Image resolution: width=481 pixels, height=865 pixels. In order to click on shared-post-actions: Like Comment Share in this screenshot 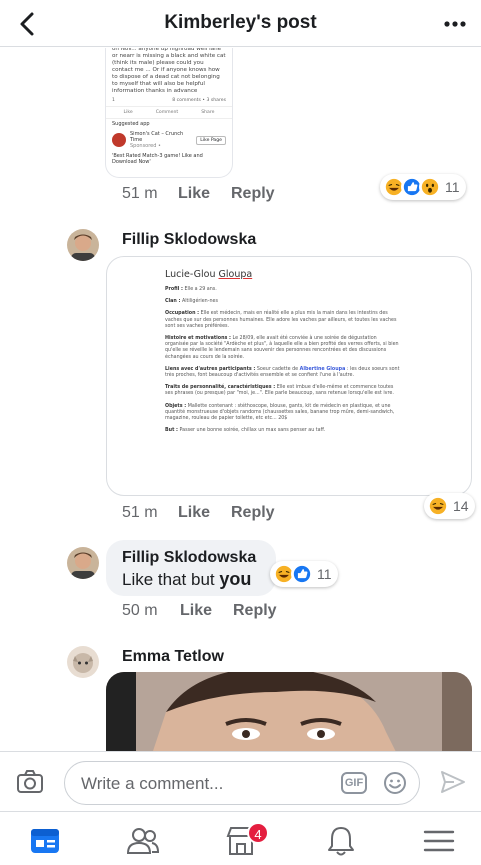, I will do `click(169, 112)`.